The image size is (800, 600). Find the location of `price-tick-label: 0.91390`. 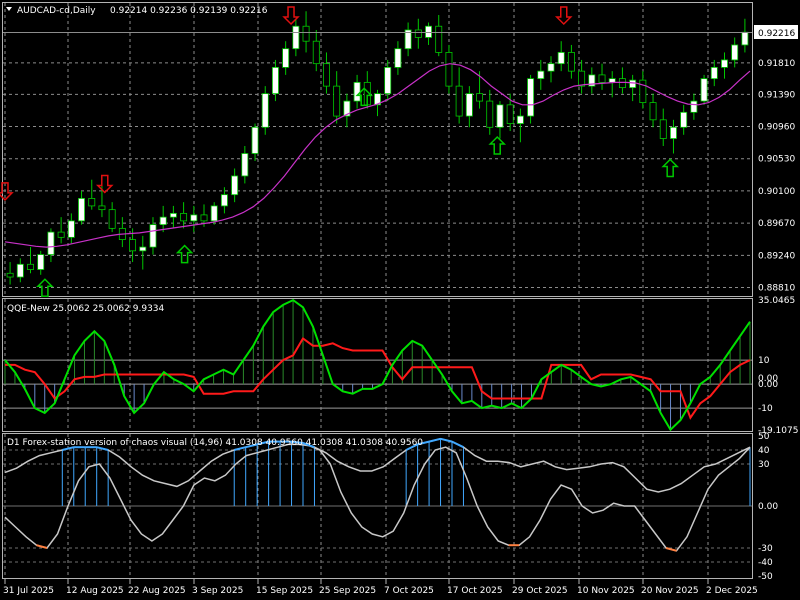

price-tick-label: 0.91390 is located at coordinates (776, 95).